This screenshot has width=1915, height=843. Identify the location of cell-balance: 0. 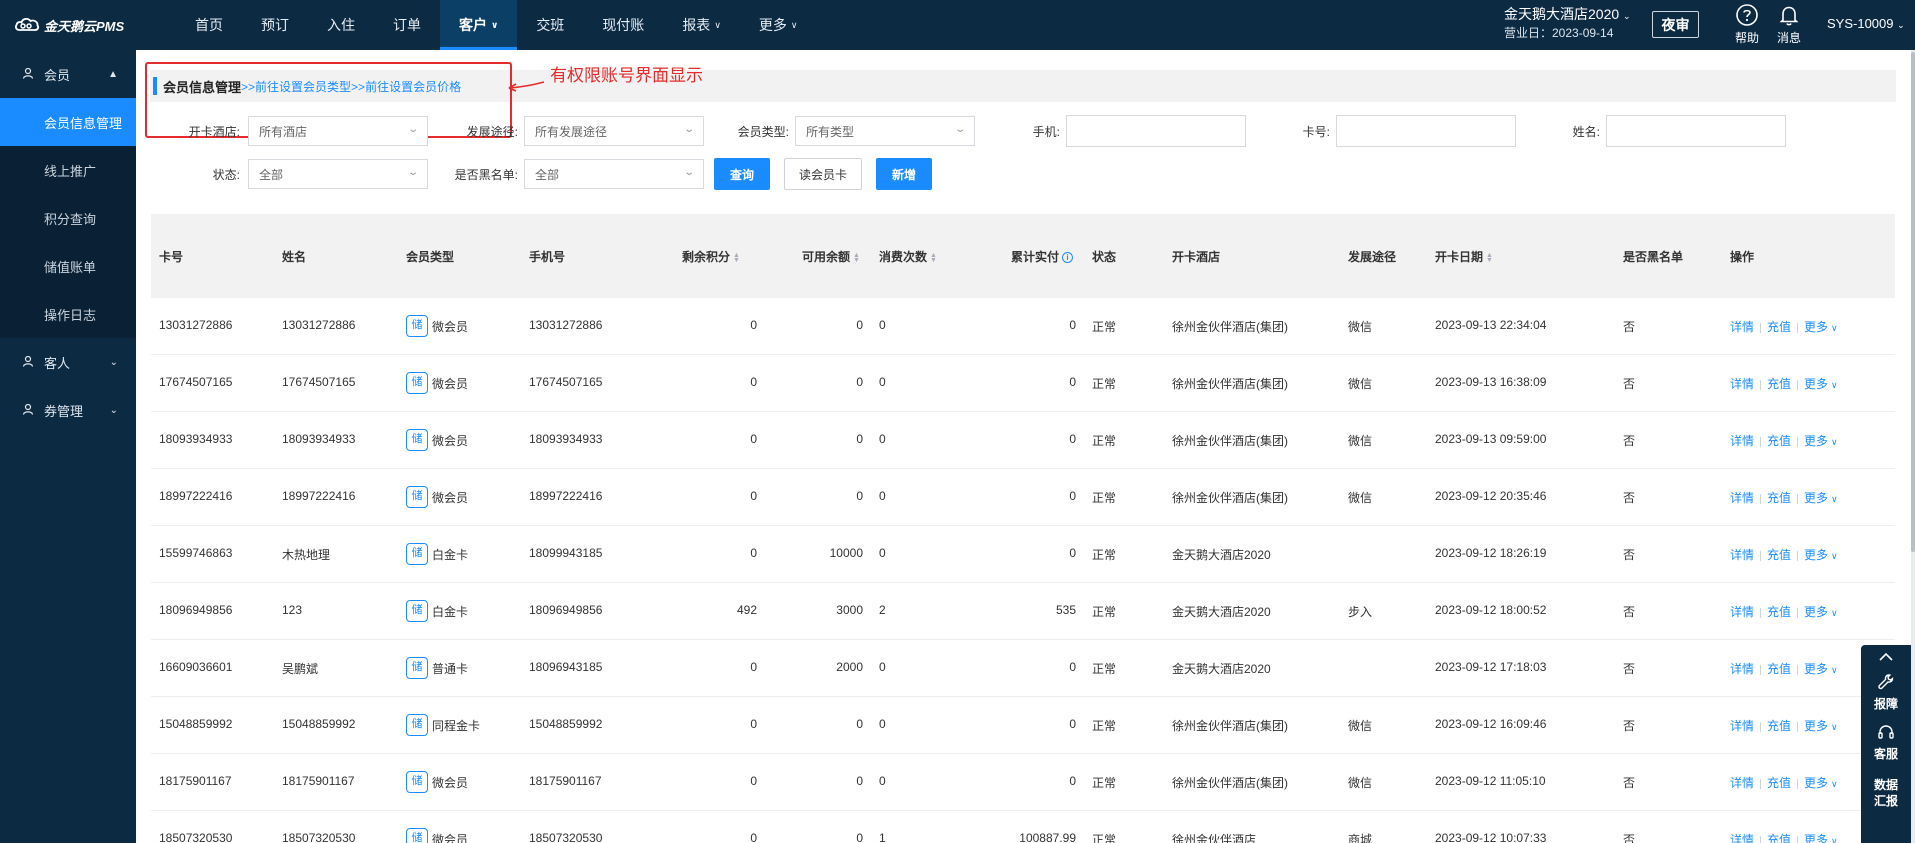
(859, 724).